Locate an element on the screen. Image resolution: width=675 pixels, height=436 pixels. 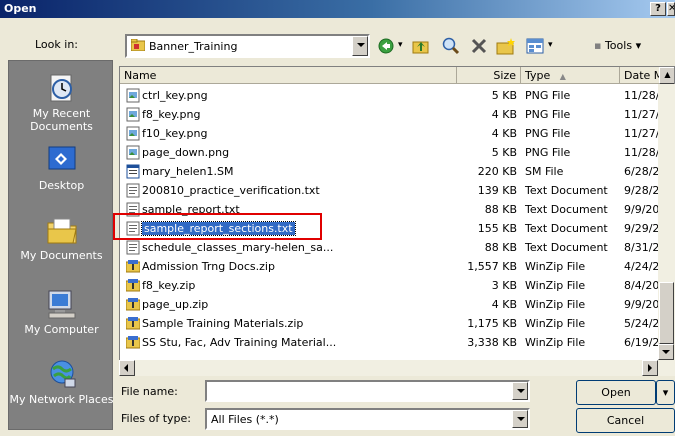
file-name-cell: f8_key.zip is located at coordinates (169, 285).